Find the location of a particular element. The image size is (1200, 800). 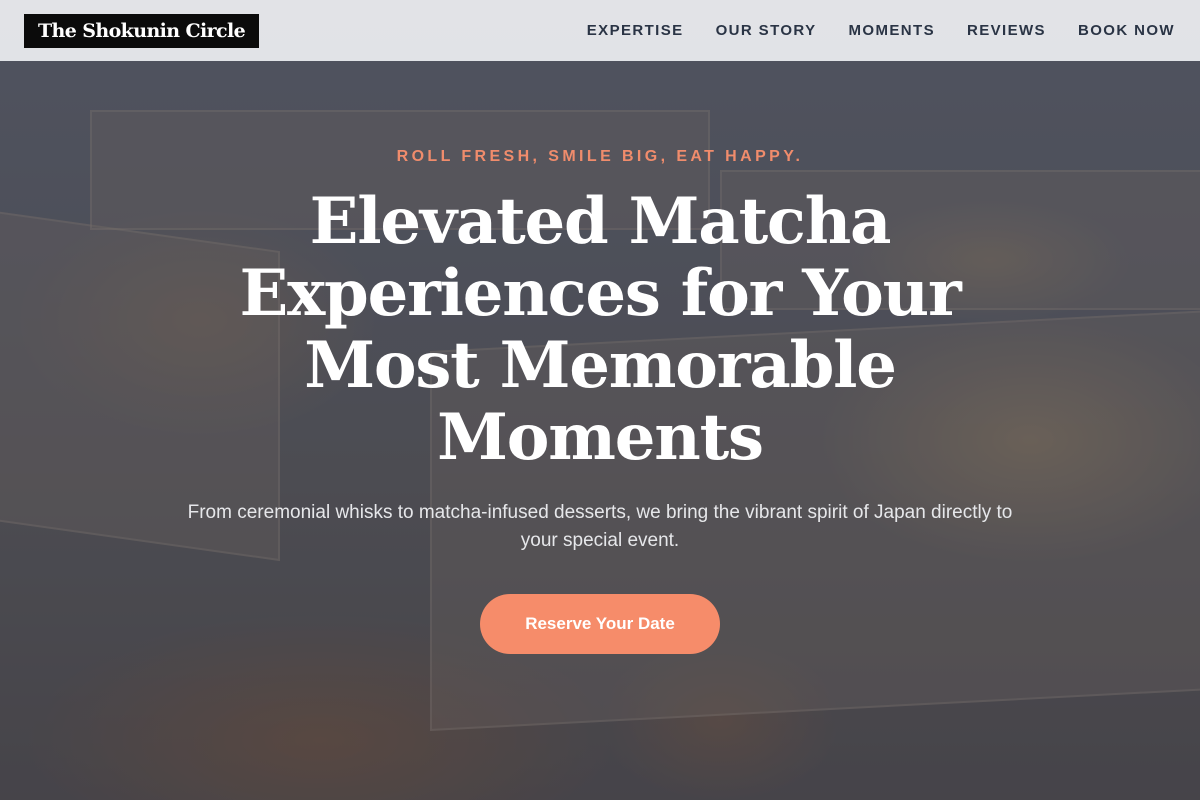

nav-link-book-now: BOOK NOW is located at coordinates (1126, 30).